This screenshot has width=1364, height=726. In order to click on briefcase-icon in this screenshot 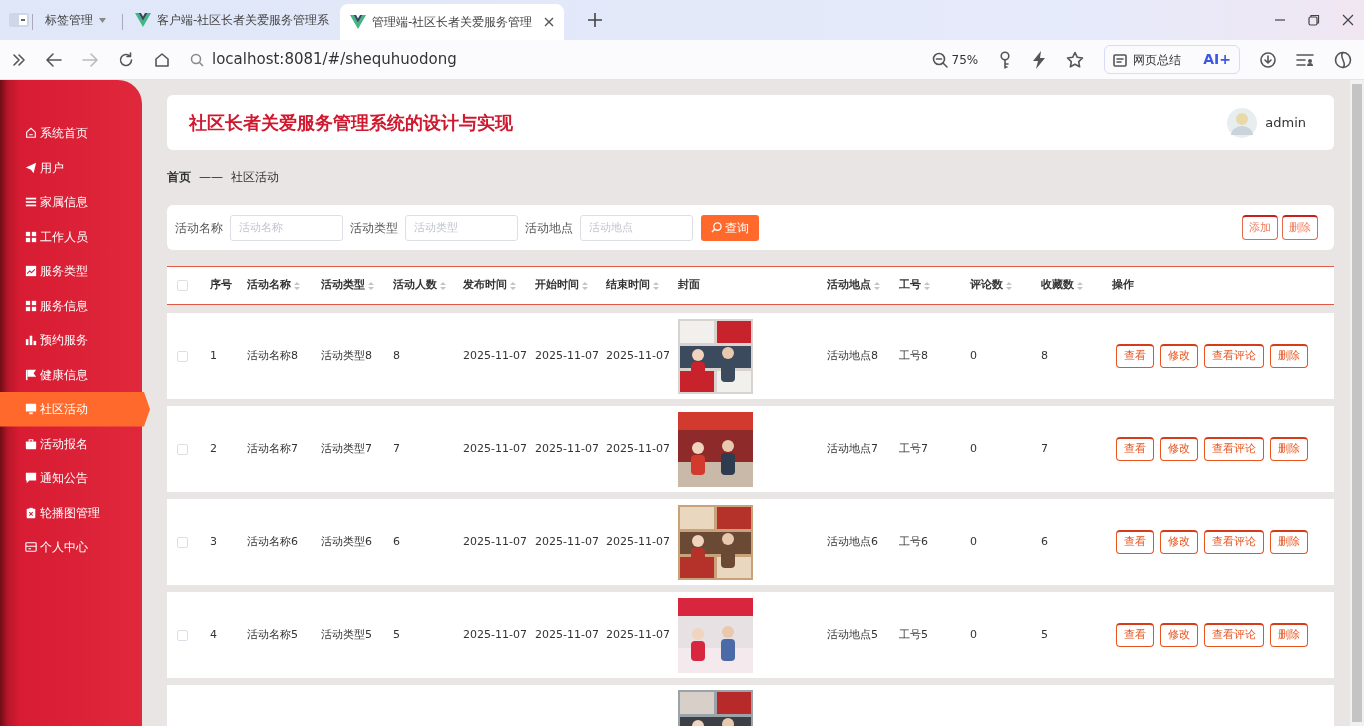, I will do `click(31, 443)`.